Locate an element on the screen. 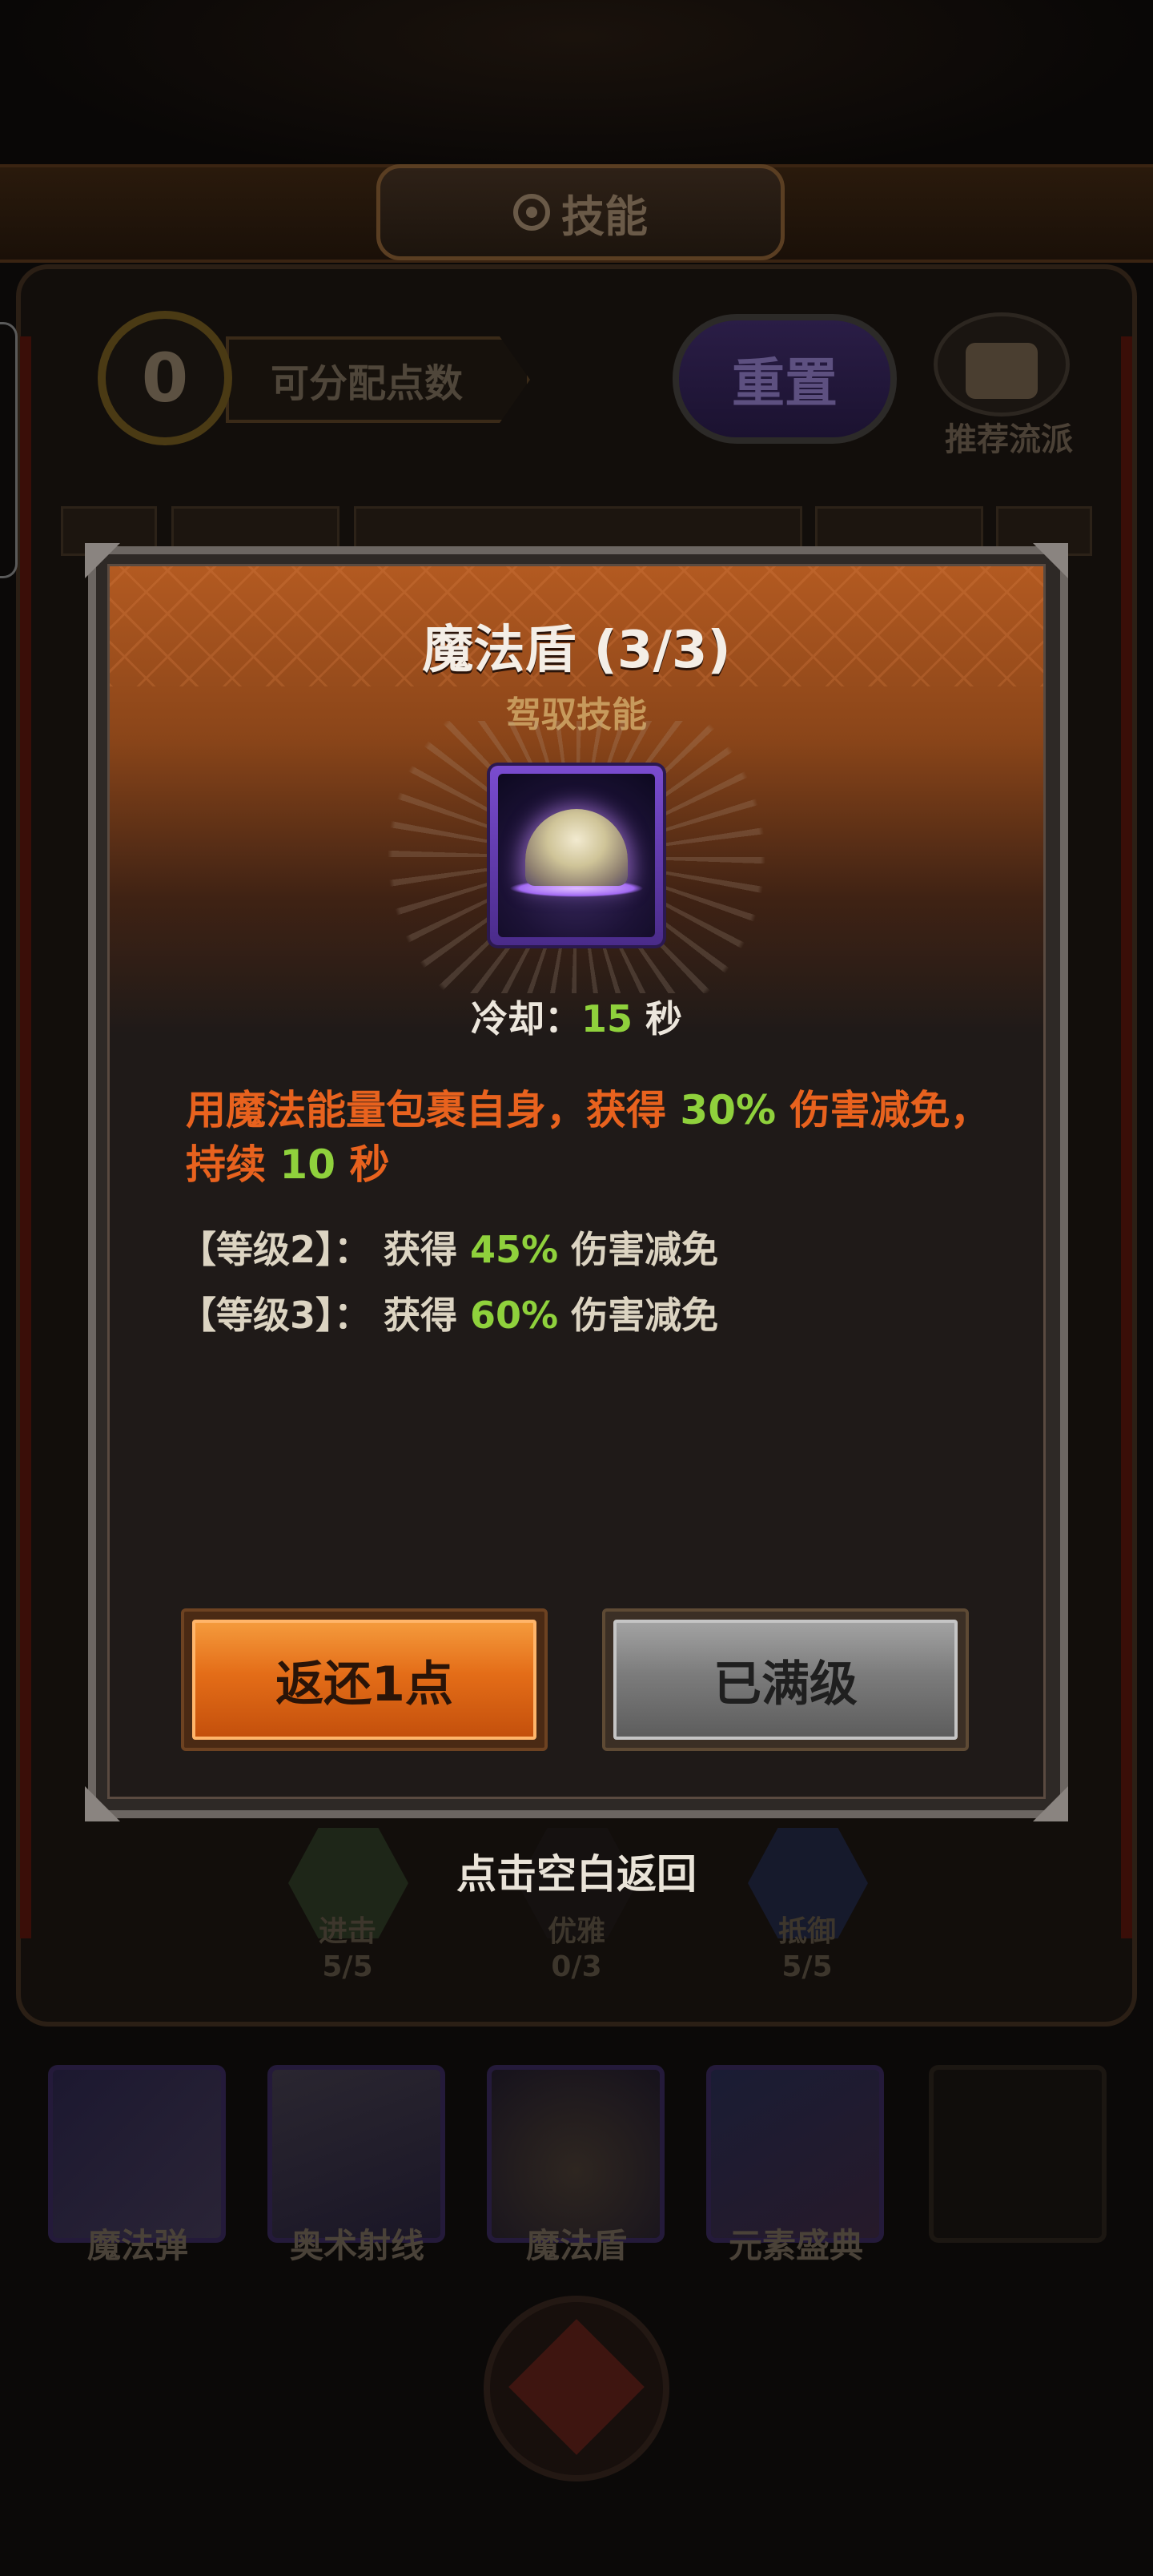  max-level-button: 已满级 is located at coordinates (786, 1679).